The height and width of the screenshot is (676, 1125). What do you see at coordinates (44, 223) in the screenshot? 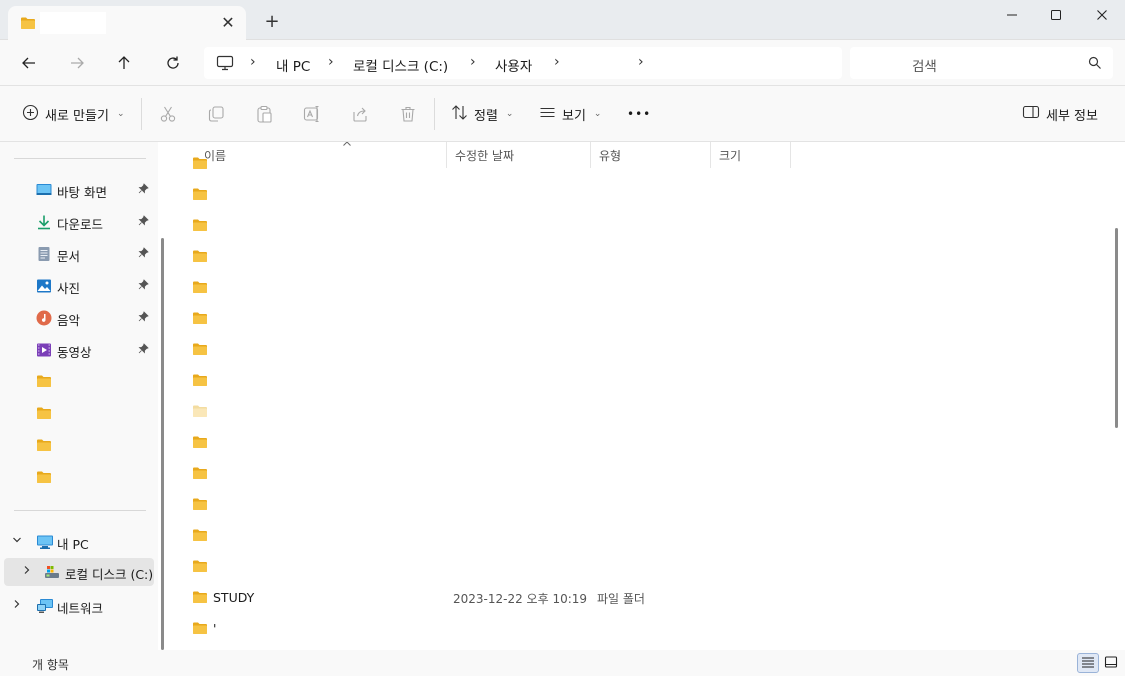
I see `download-icon` at bounding box center [44, 223].